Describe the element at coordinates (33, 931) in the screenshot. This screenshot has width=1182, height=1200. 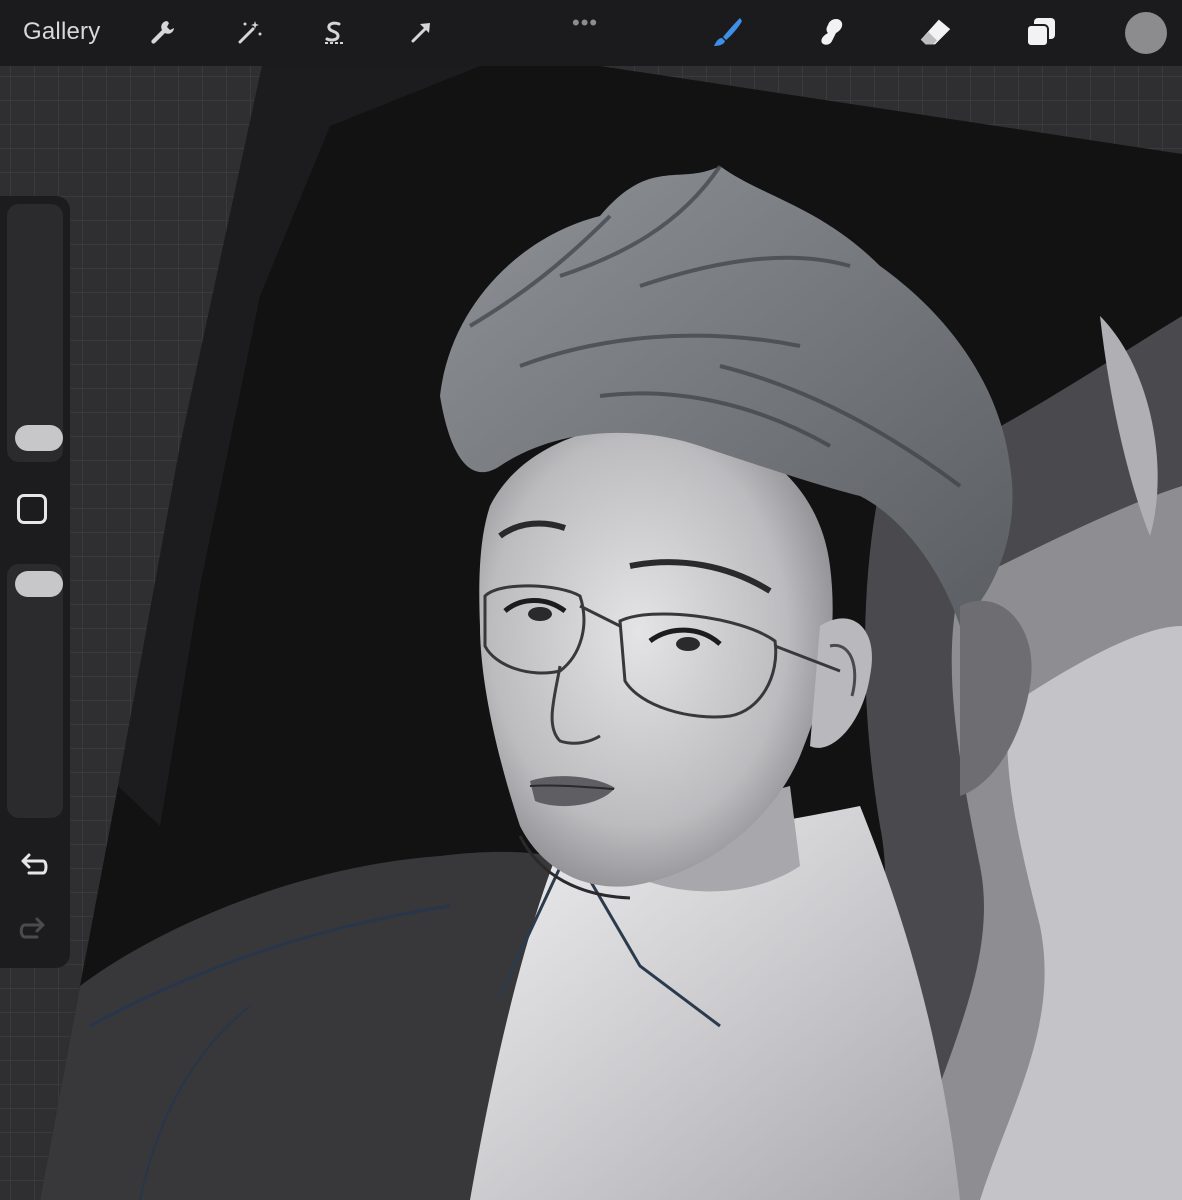
I see `redo-icon` at that location.